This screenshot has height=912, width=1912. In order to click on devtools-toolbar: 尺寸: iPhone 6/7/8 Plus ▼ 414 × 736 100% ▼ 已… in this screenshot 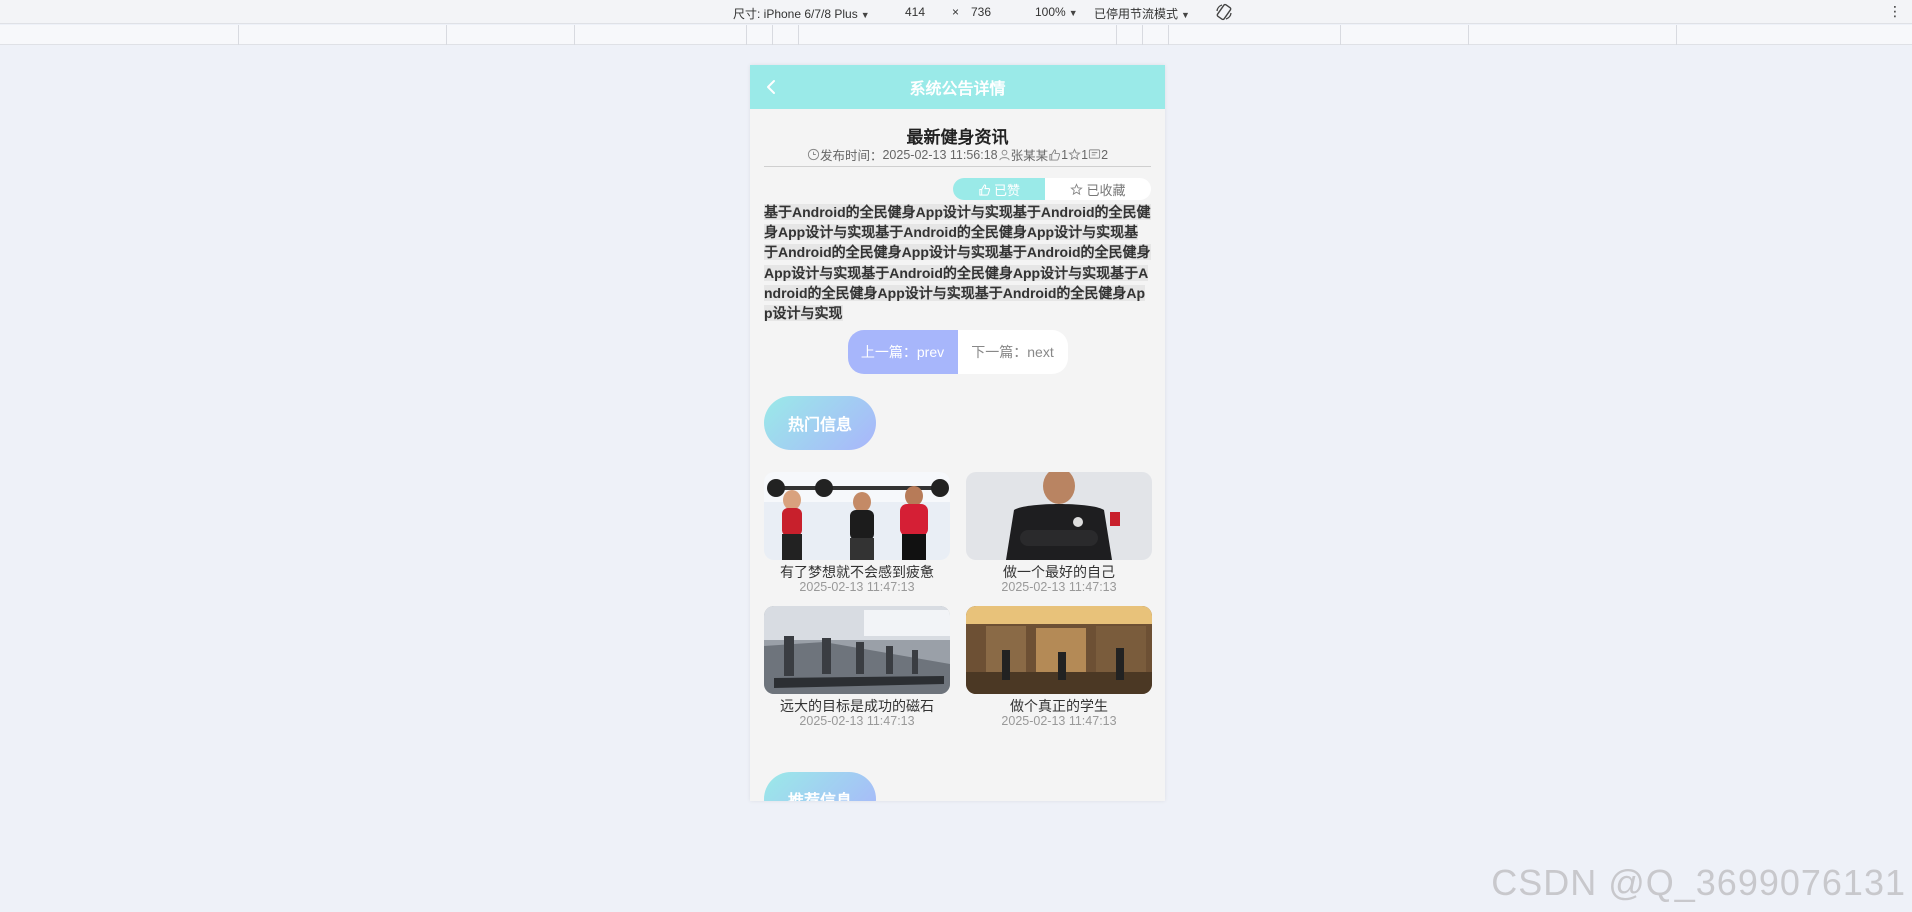, I will do `click(956, 12)`.